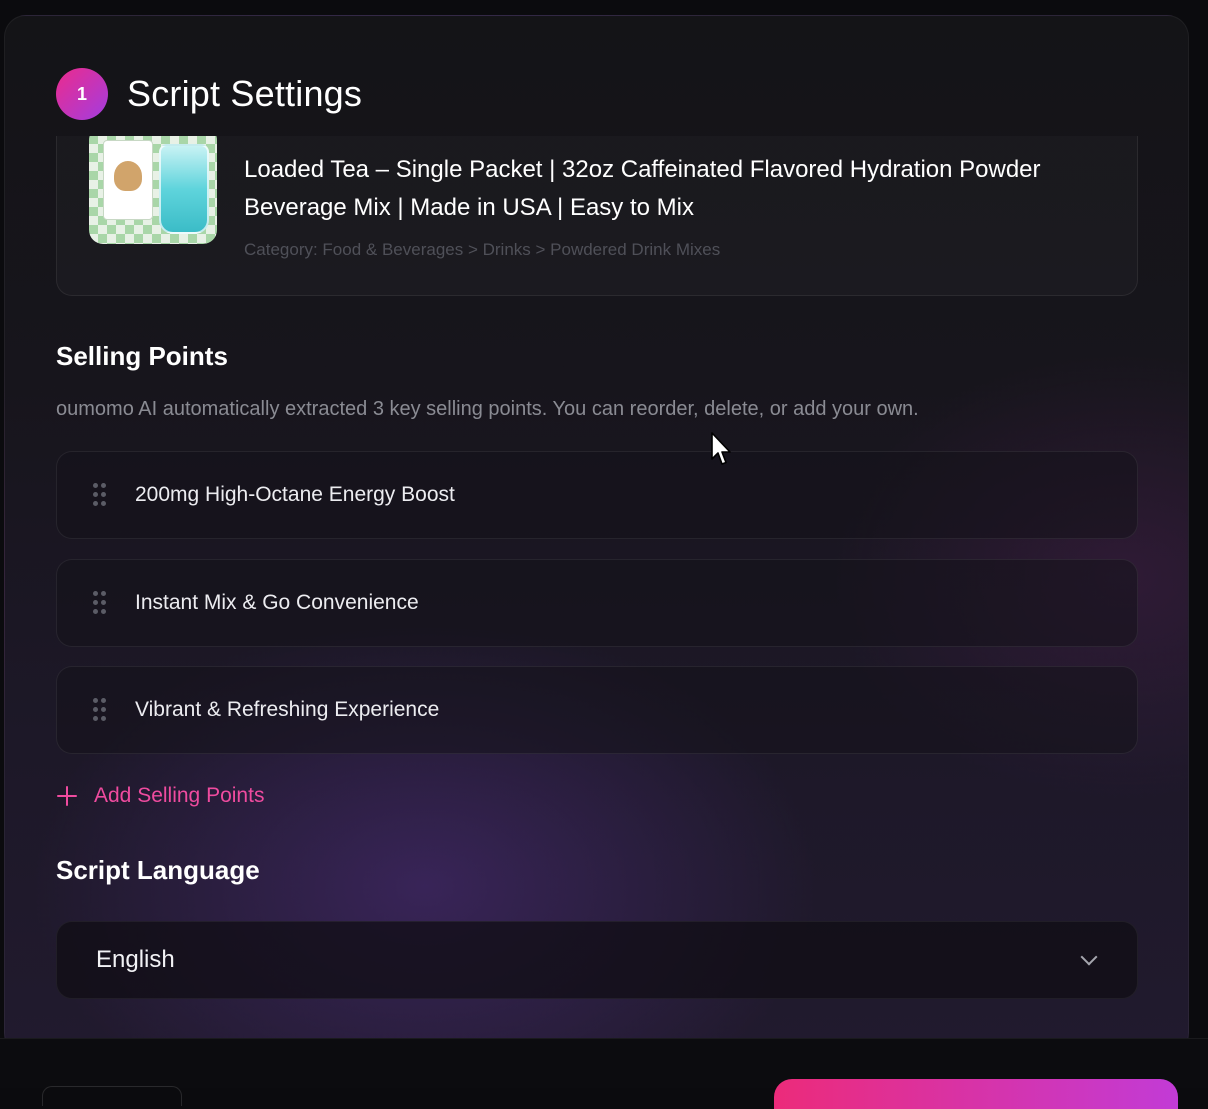 The width and height of the screenshot is (1208, 1109). I want to click on selling-point-item: Instant Mix & Go Convenience, so click(597, 603).